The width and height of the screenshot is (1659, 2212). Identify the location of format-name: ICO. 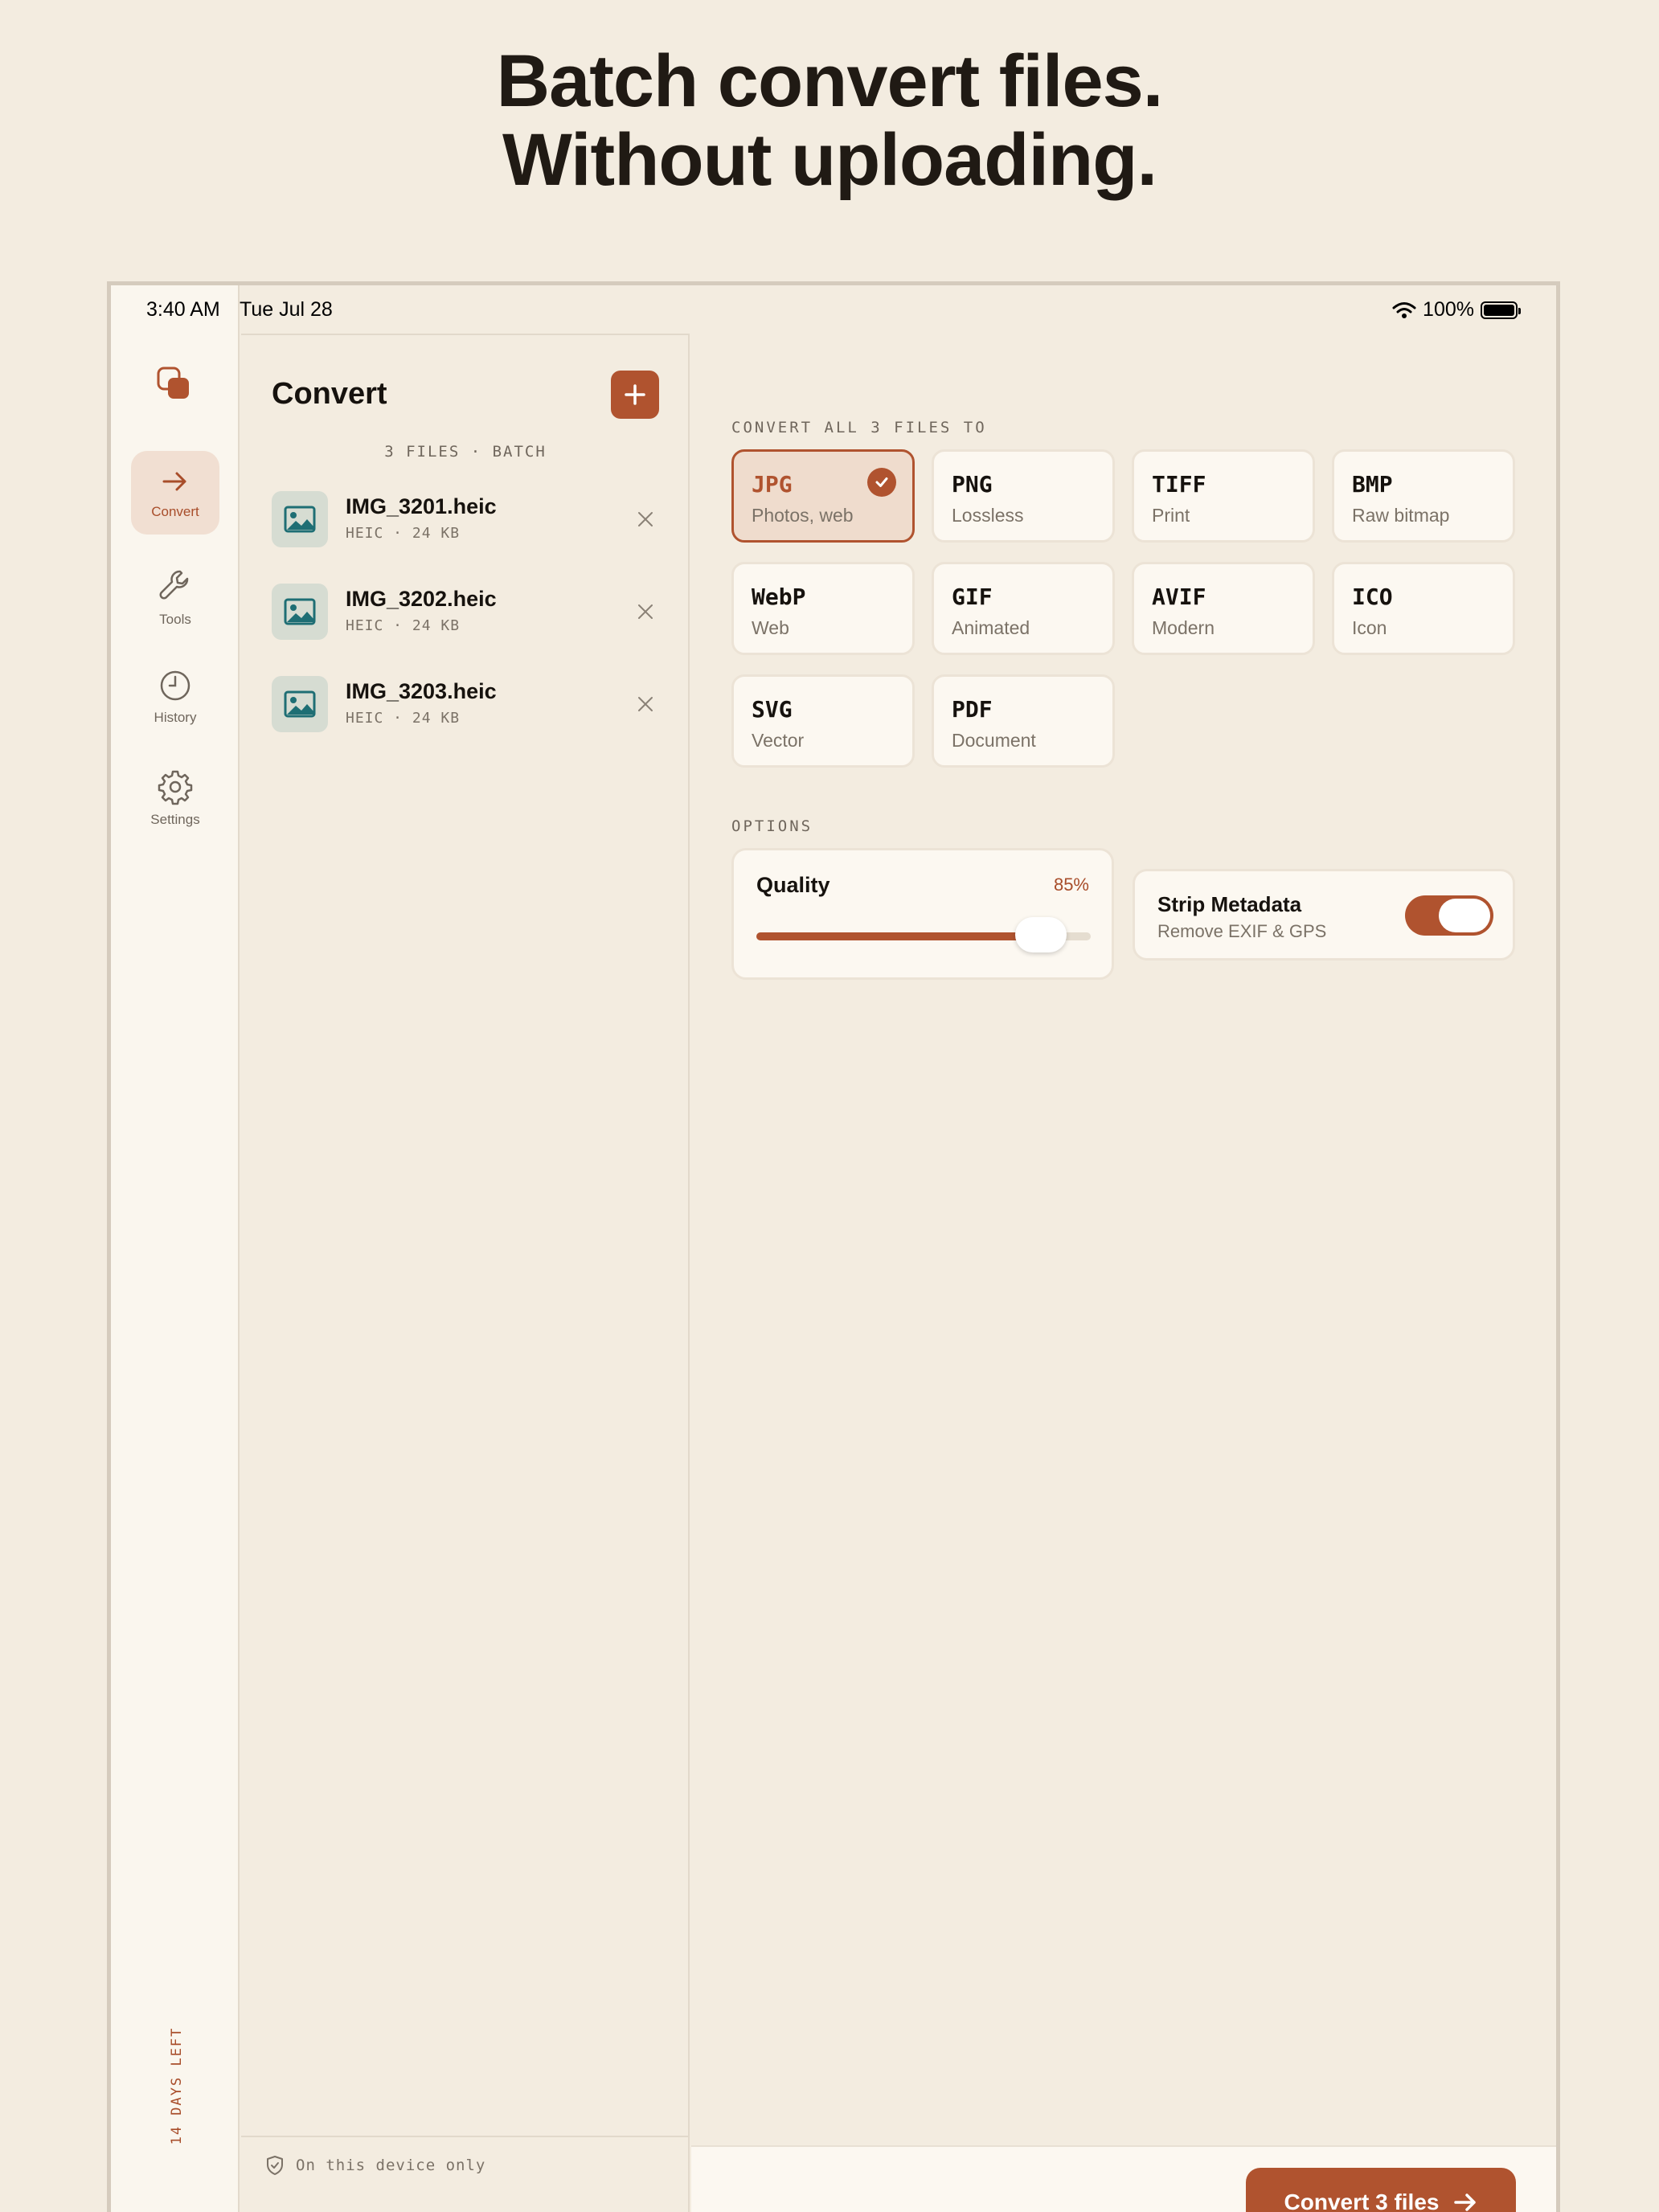
(1372, 597).